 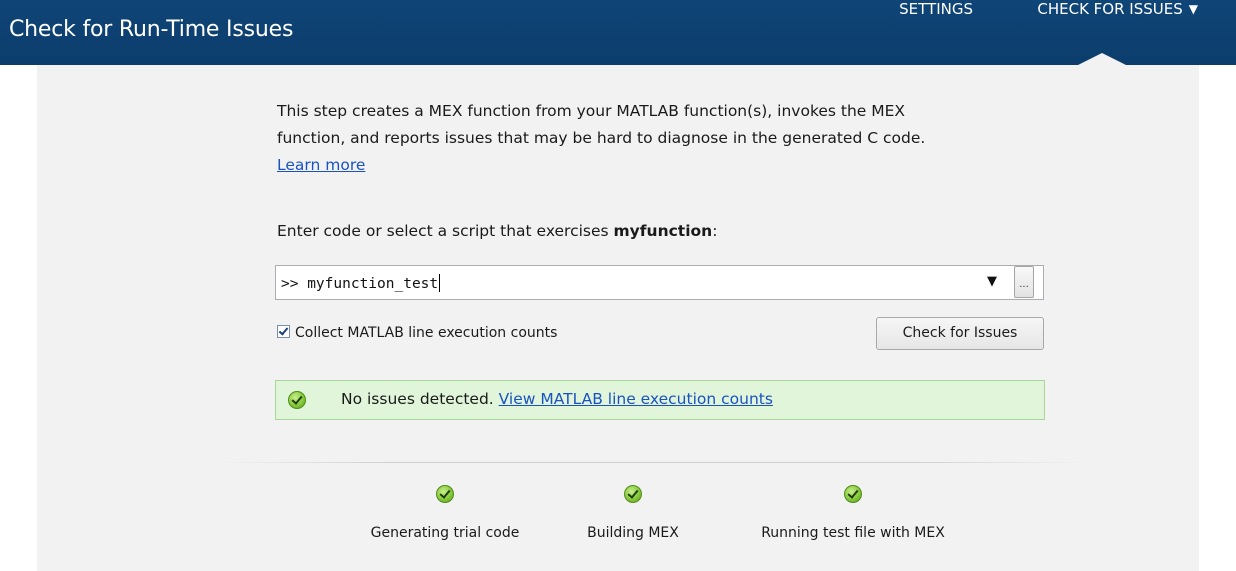 I want to click on page-title: Check for Run-Time Issues, so click(x=151, y=29).